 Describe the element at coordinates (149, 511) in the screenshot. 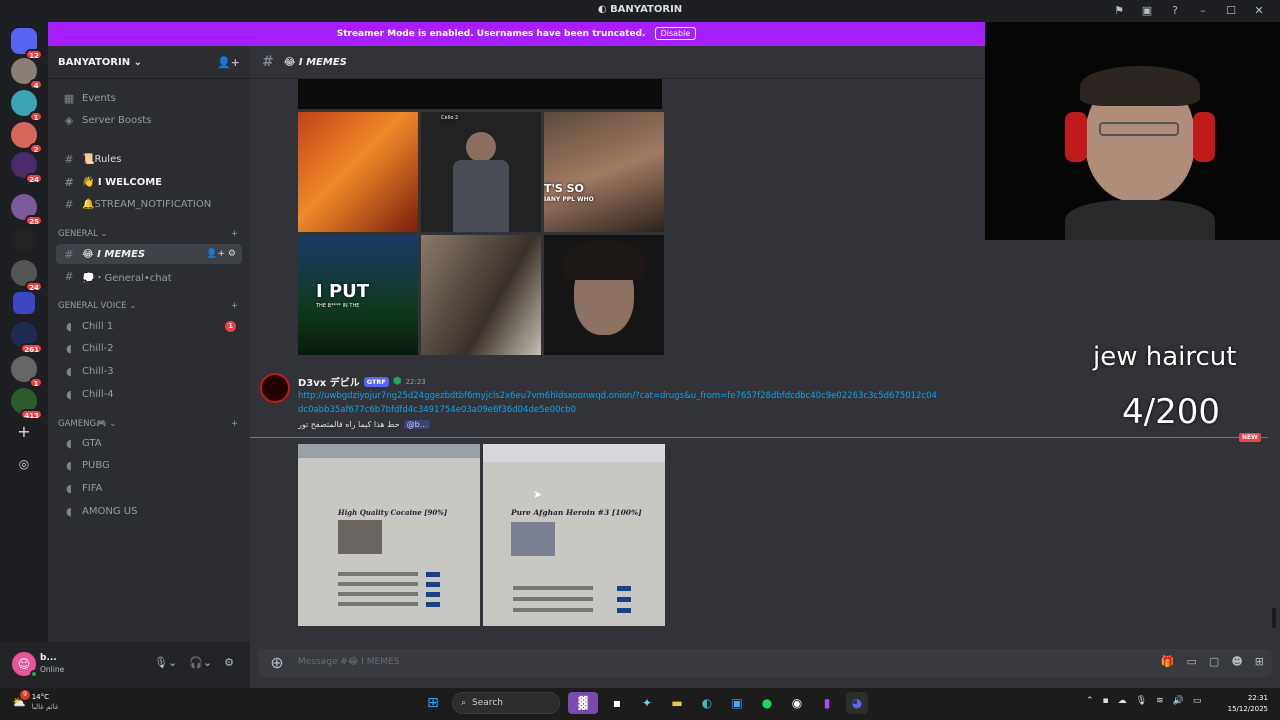

I see `voice-channel-among-us: ◖ AMONG US` at that location.